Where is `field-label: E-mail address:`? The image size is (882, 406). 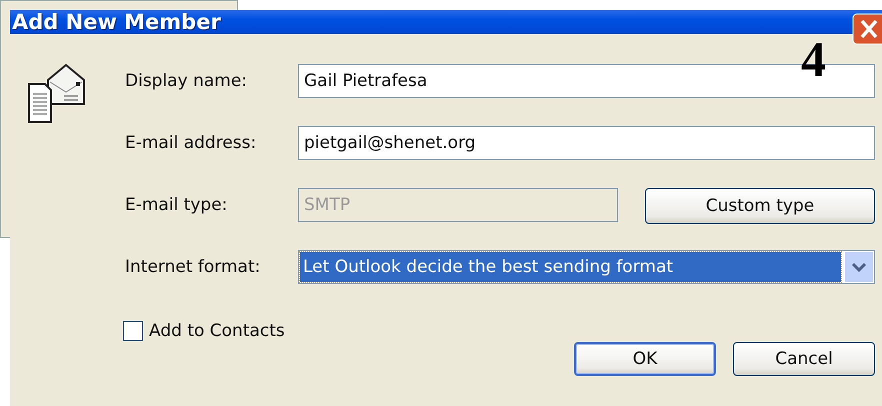 field-label: E-mail address: is located at coordinates (191, 143).